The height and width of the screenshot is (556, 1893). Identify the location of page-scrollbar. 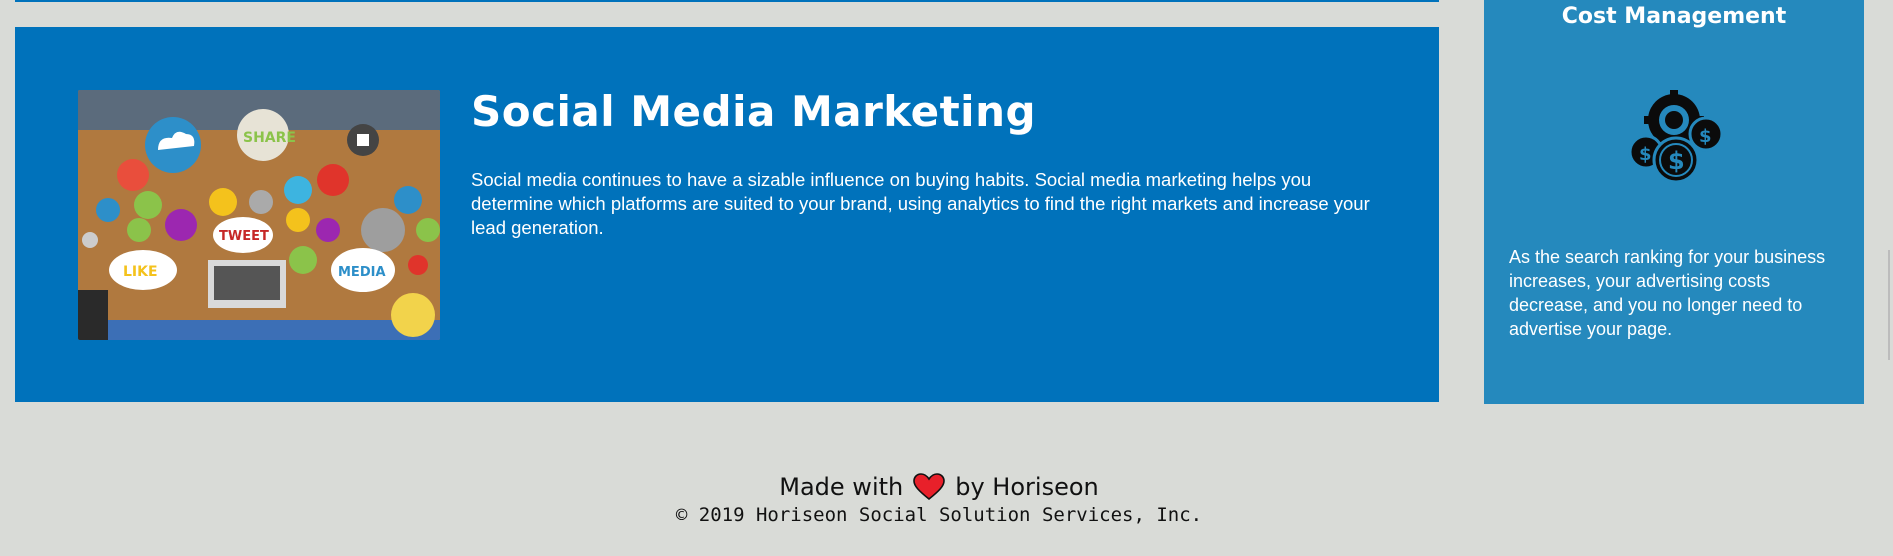
(1889, 305).